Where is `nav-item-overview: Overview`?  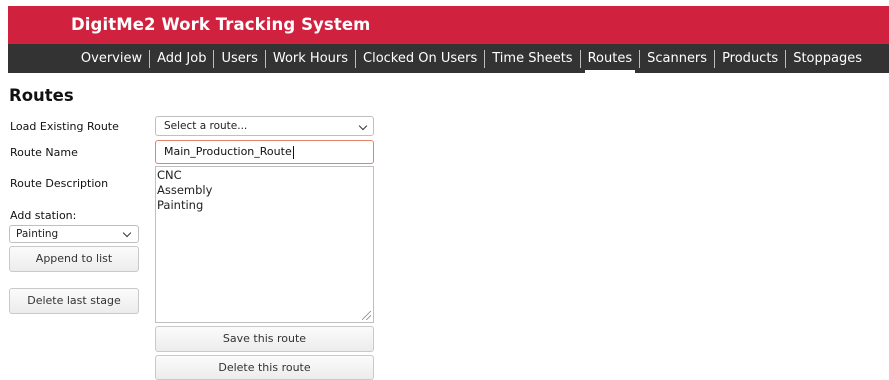 nav-item-overview: Overview is located at coordinates (111, 58).